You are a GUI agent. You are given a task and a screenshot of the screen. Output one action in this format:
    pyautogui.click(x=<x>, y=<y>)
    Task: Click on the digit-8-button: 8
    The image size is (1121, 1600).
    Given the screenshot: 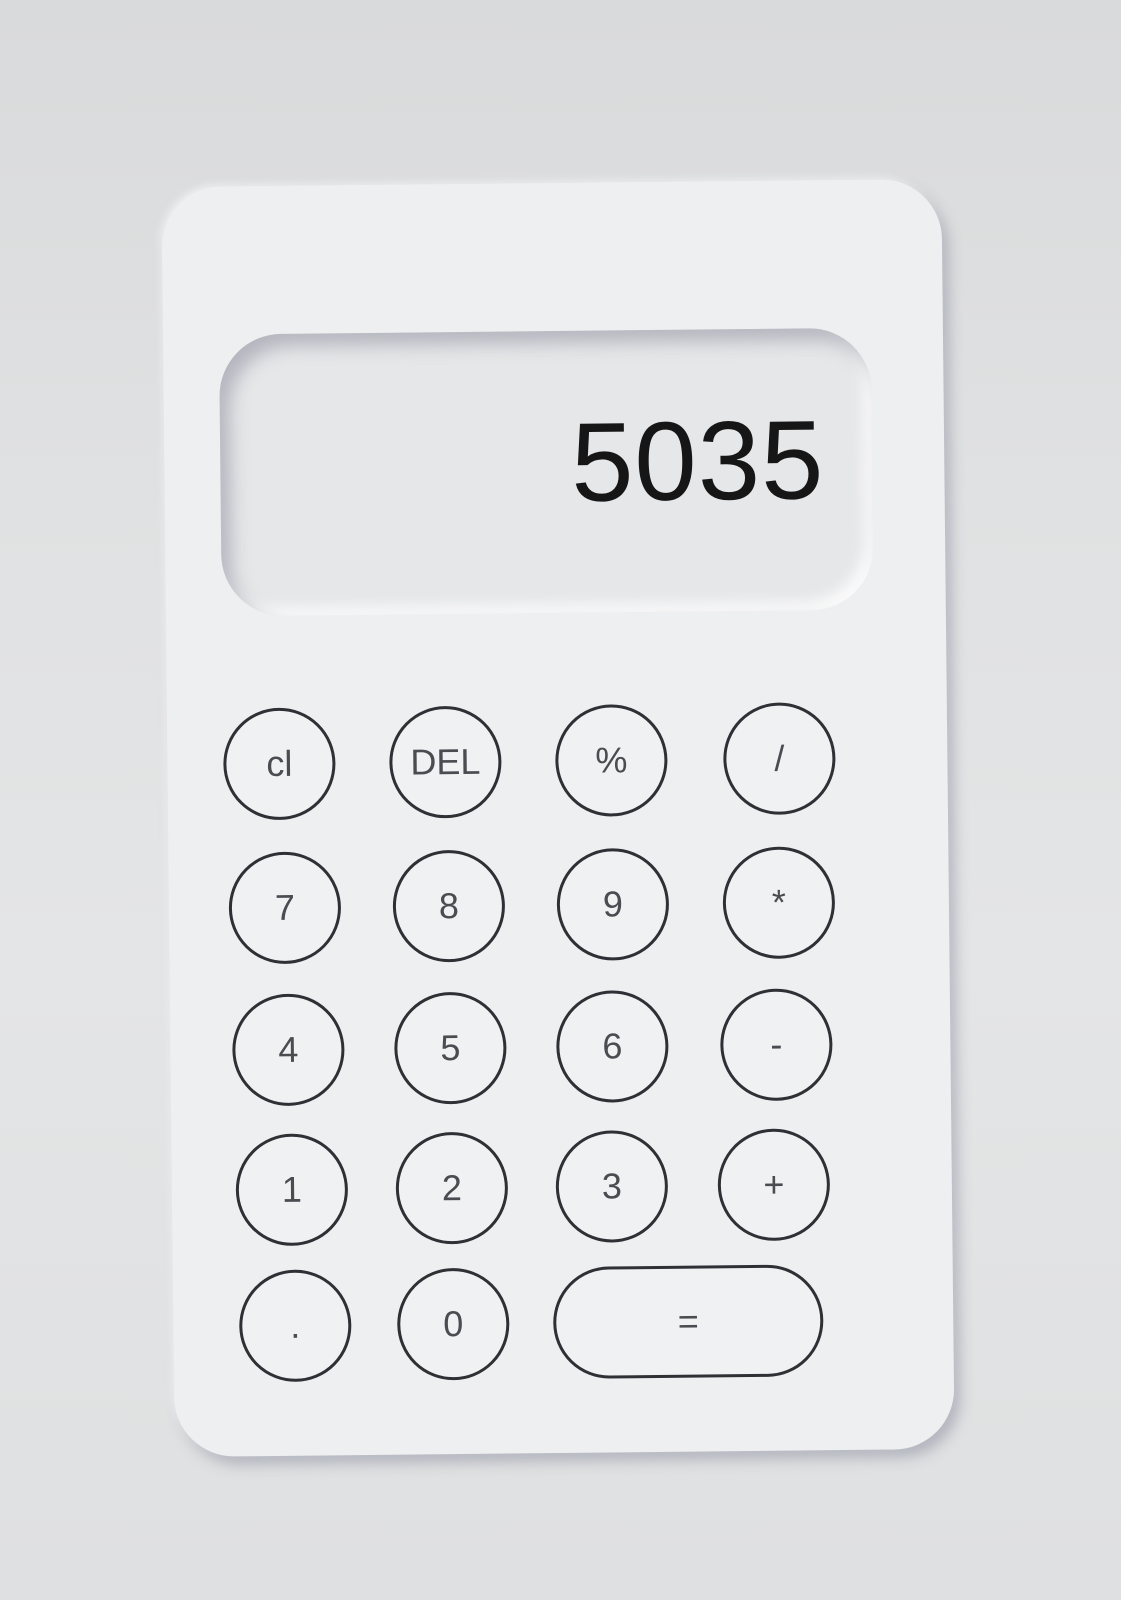 What is the action you would take?
    pyautogui.click(x=449, y=906)
    